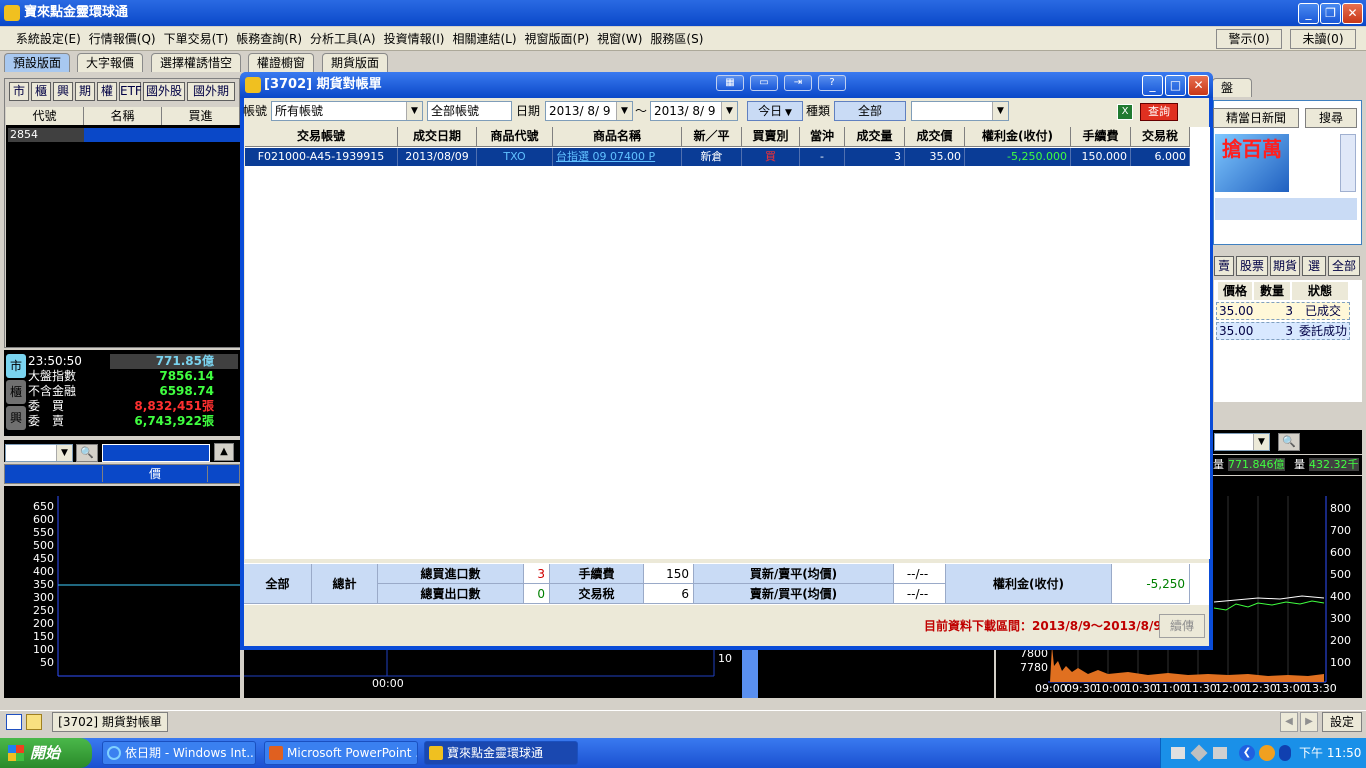  I want to click on grid-column-header: 商品名稱, so click(617, 137).